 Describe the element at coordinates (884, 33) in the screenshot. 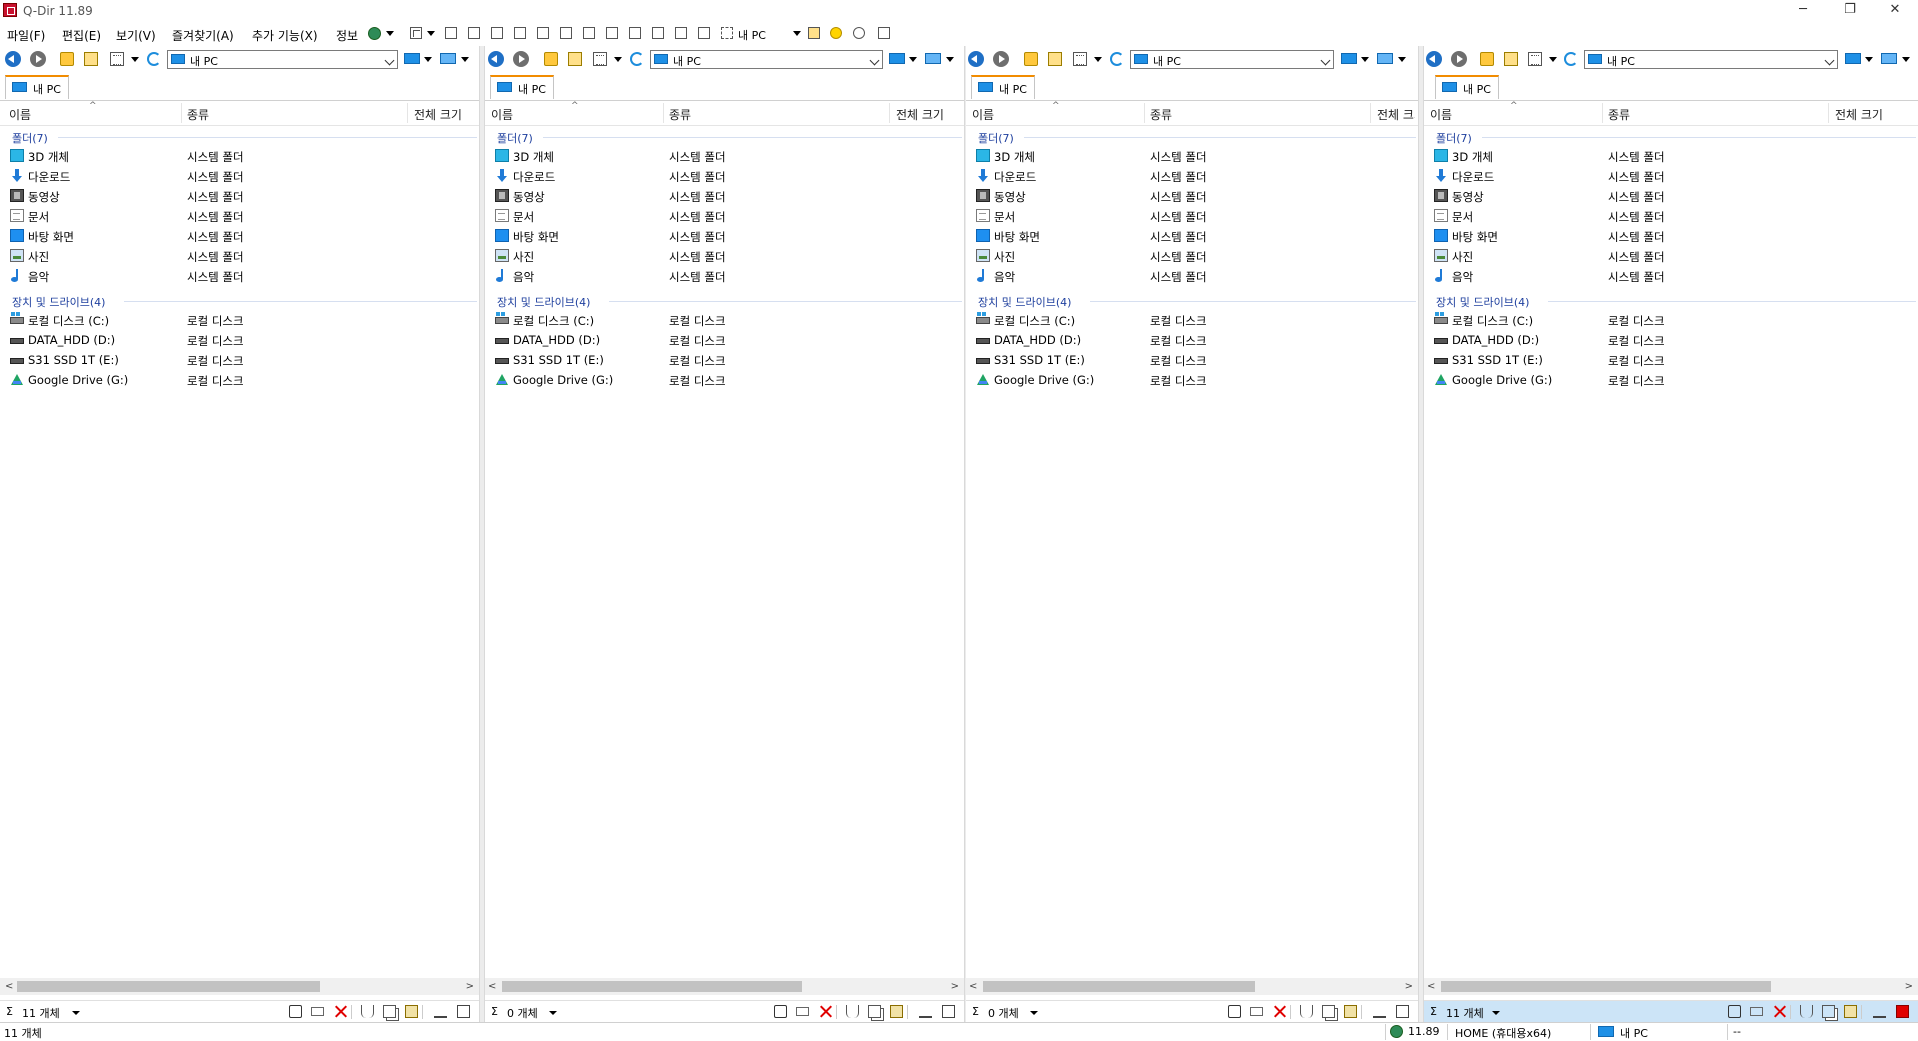

I see `panel-toggle-icon` at that location.